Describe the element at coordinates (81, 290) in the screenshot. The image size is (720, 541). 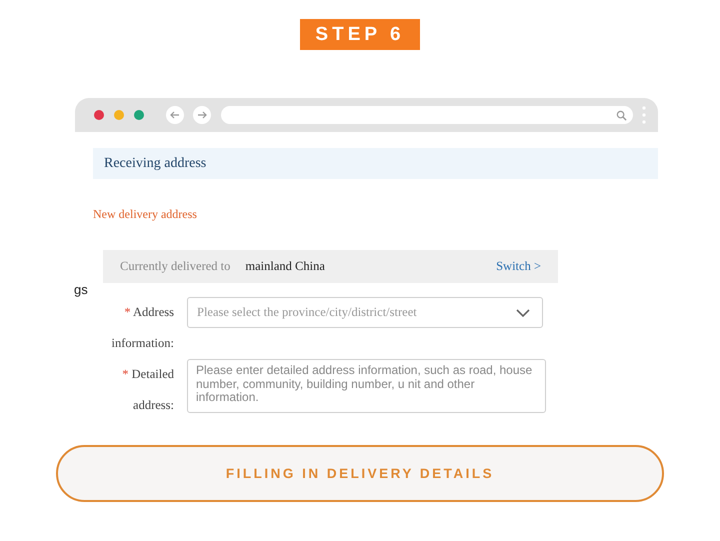
I see `text-fragment: gs` at that location.